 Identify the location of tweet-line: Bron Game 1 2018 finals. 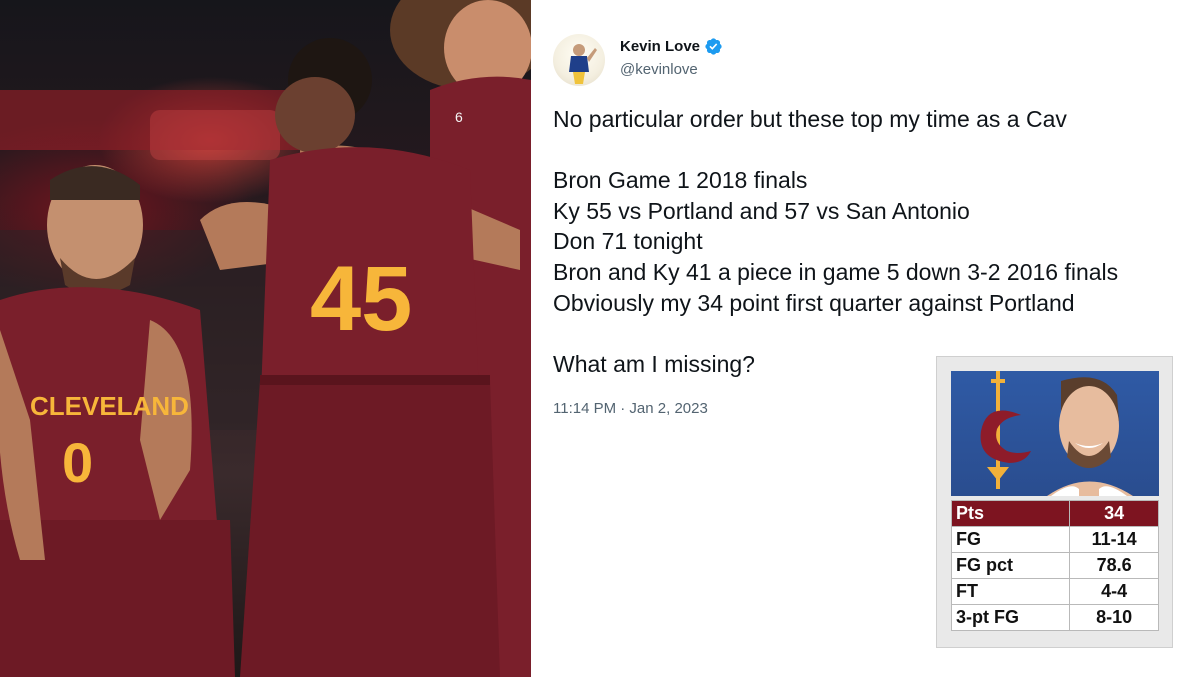
(680, 180).